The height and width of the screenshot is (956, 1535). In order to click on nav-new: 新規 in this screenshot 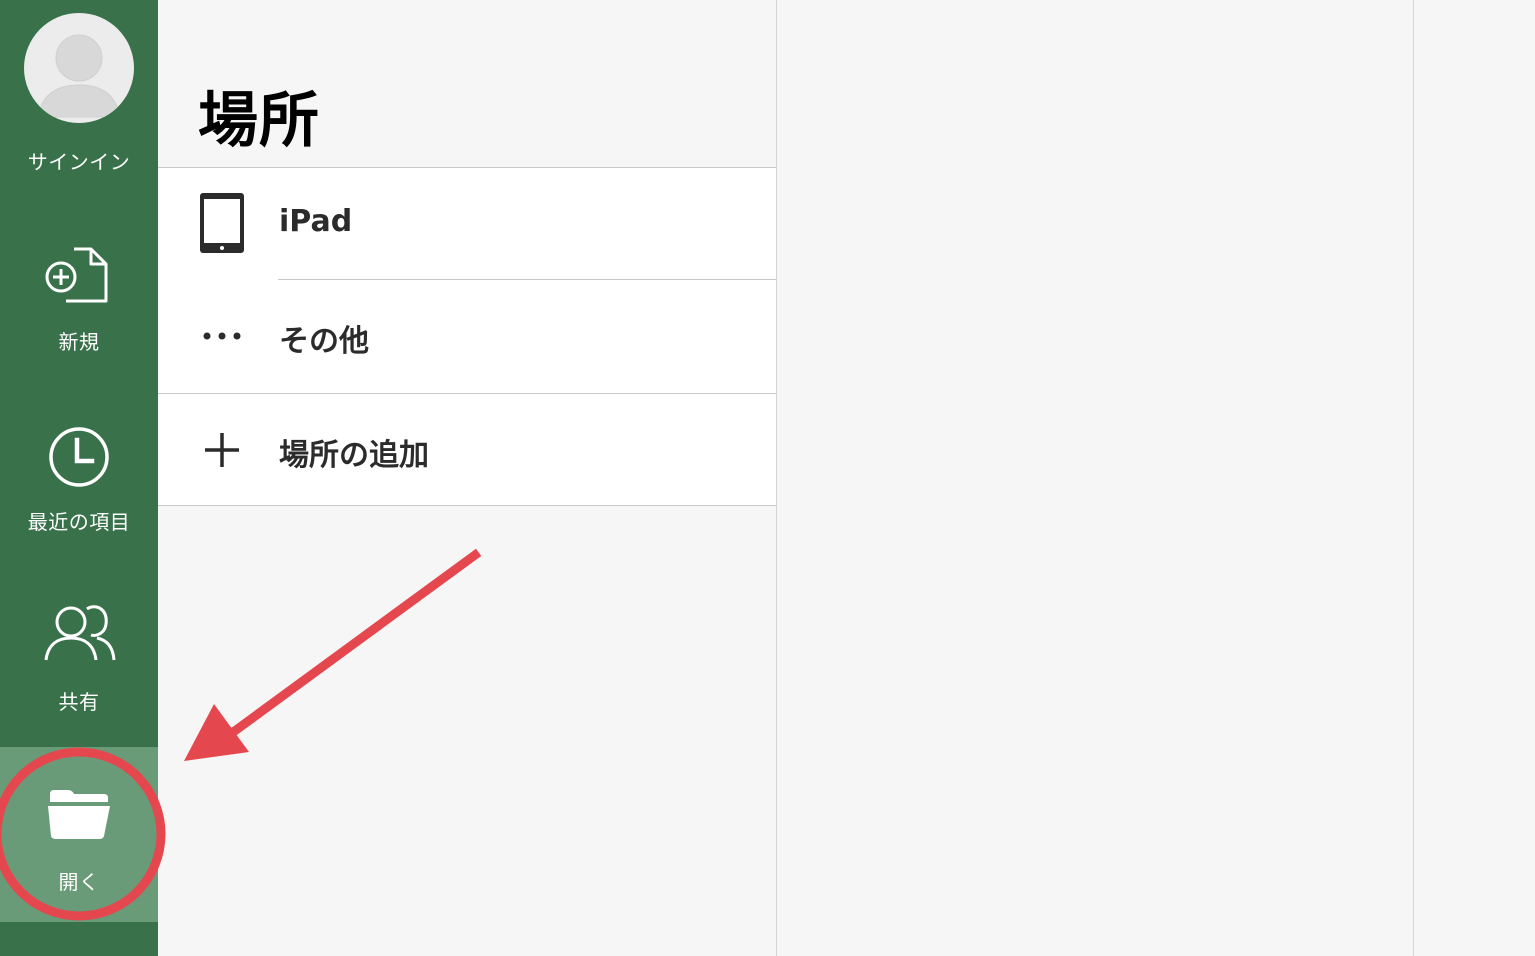, I will do `click(79, 300)`.